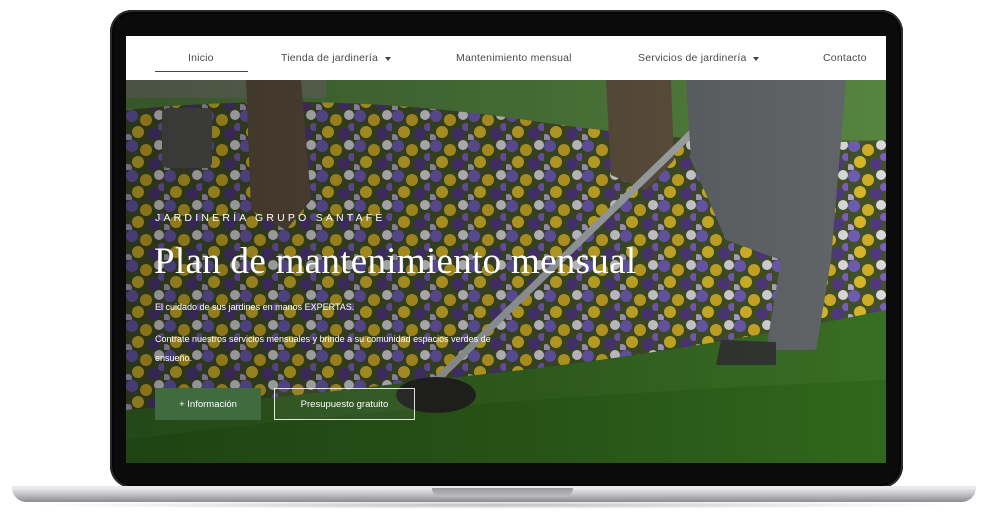 The image size is (988, 512). What do you see at coordinates (270, 218) in the screenshot?
I see `hero-eyebrow: JARDINERÍA GRUPO SANTAFÉ` at bounding box center [270, 218].